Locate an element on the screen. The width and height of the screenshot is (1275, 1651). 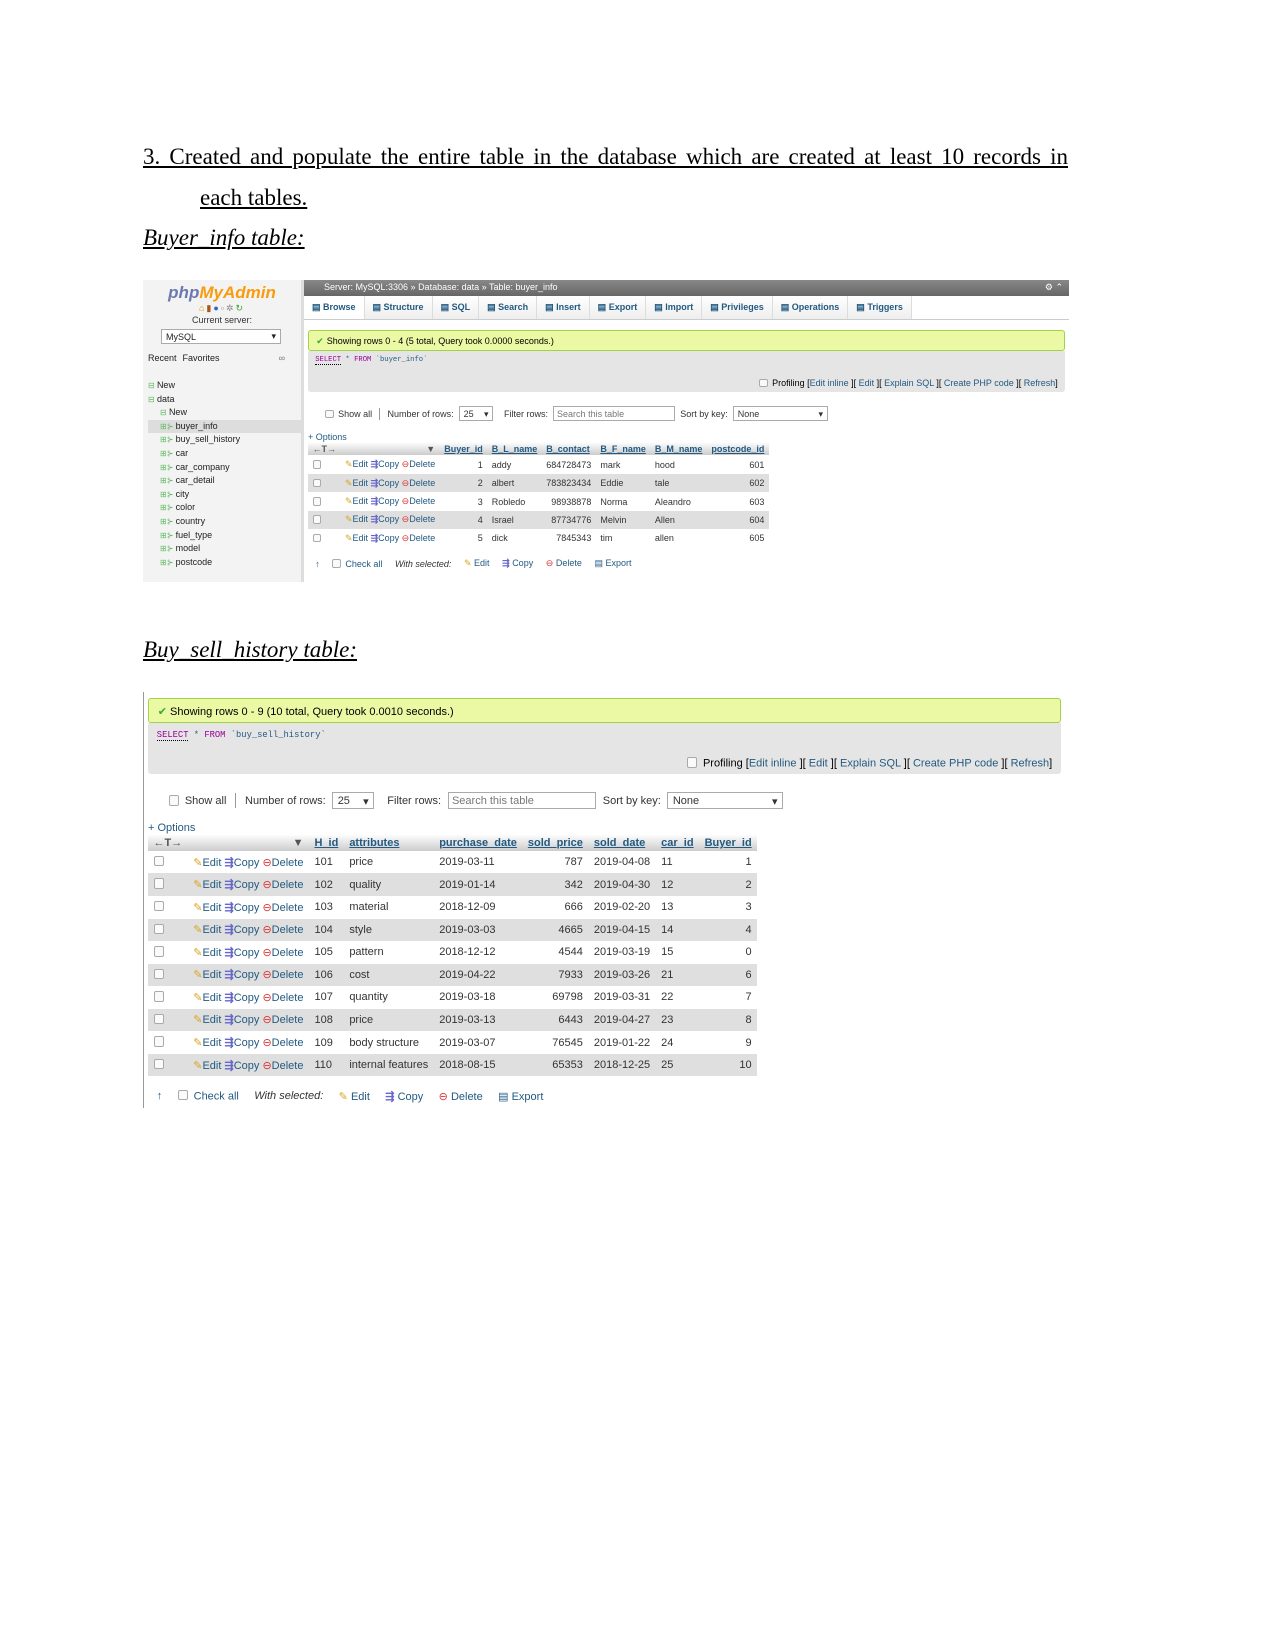
bulk-export-button: ▤ Export is located at coordinates (520, 1096).